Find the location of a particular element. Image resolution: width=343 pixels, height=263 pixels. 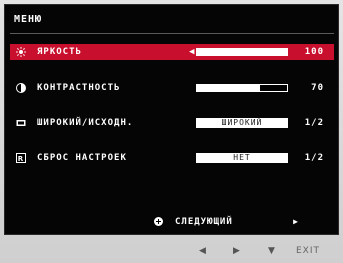

next-label: СЛЕДУЮЩИЙ is located at coordinates (204, 222).